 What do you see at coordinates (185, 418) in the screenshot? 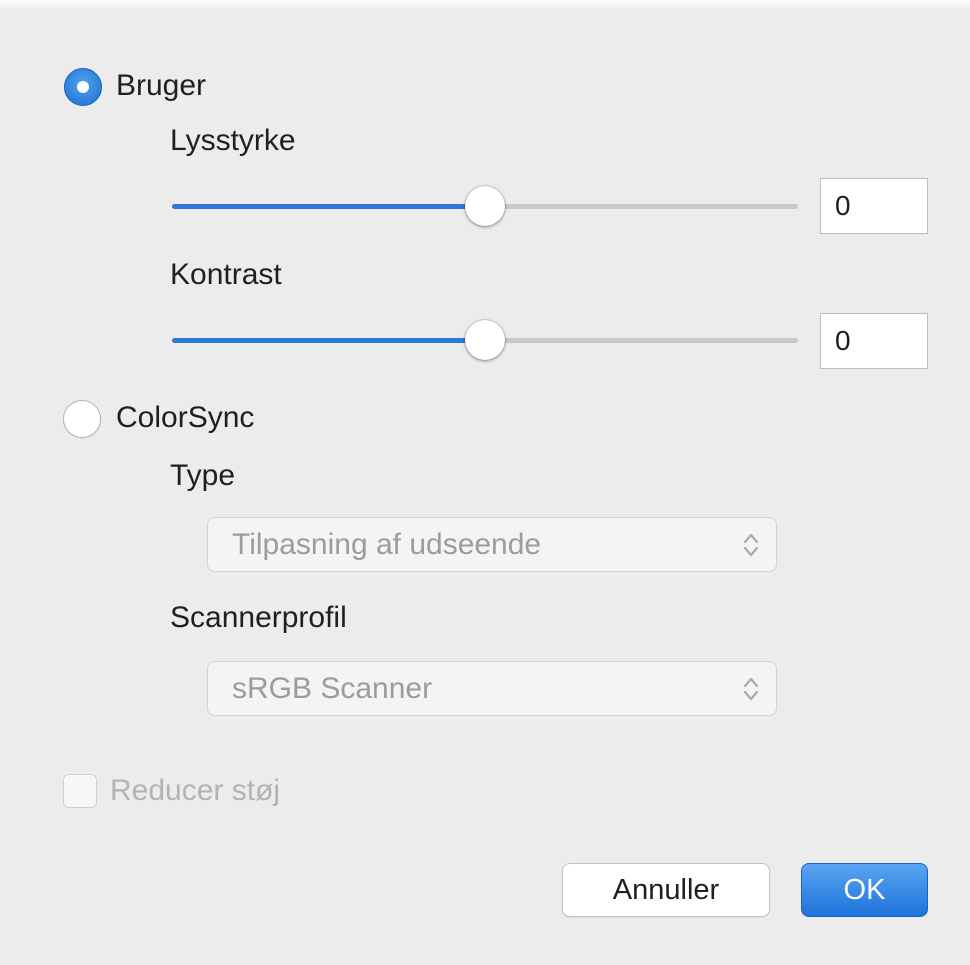
I see `radio-colorsync-label: ColorSync` at bounding box center [185, 418].